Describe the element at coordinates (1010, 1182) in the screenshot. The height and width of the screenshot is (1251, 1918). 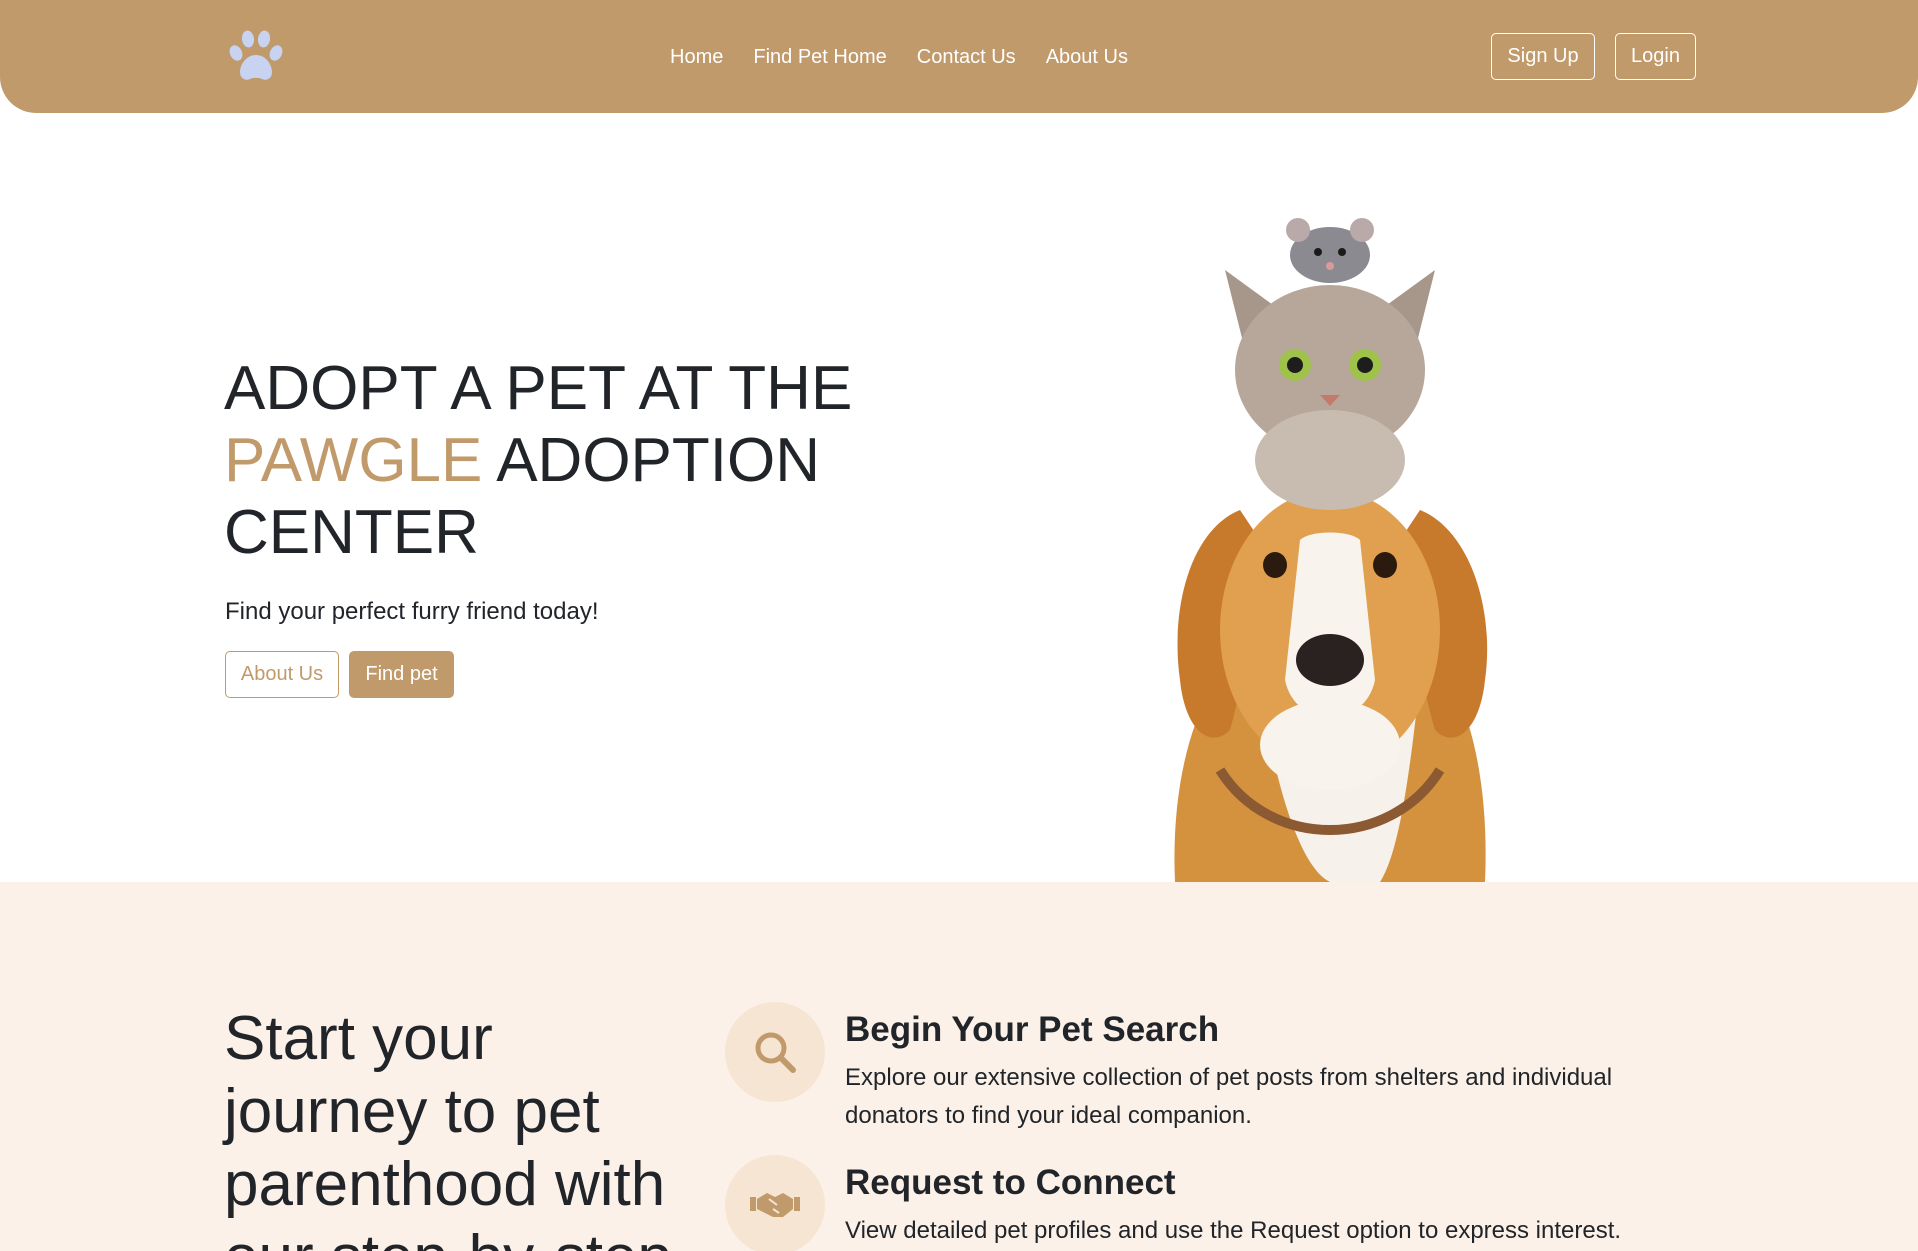
I see `step-title-request-connect: Request to Connect` at that location.